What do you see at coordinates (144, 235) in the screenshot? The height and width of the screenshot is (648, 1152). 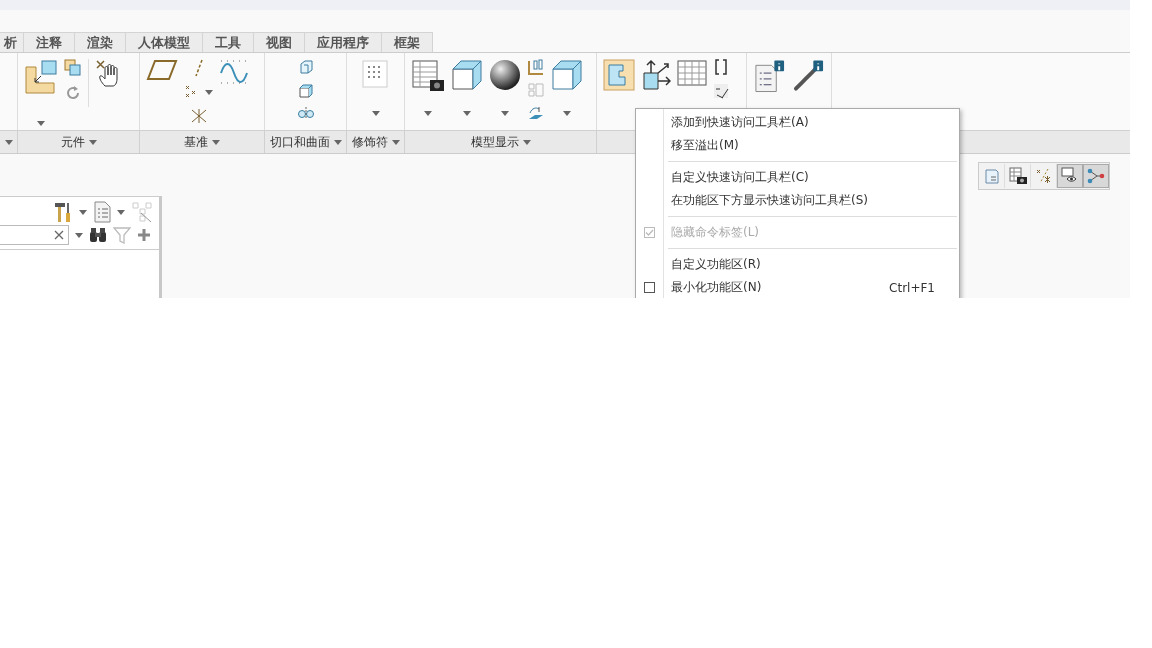 I see `add-icon` at bounding box center [144, 235].